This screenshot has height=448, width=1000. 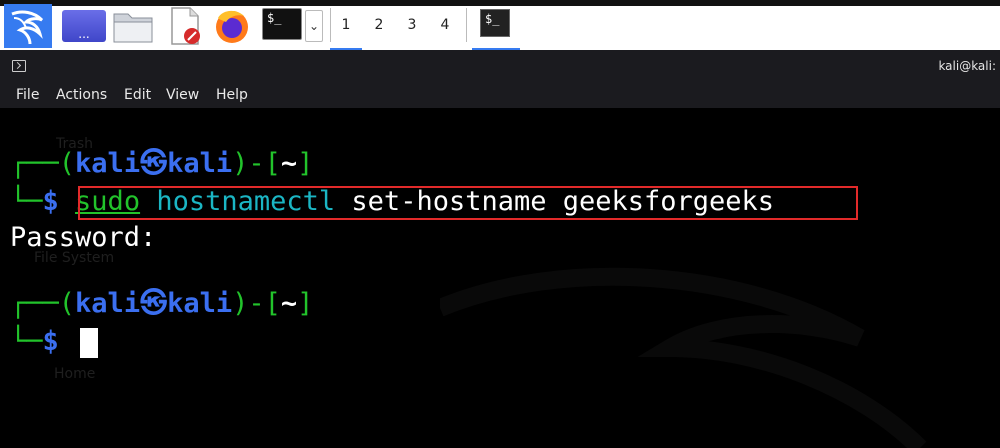 I want to click on text-editor-icon, so click(x=185, y=26).